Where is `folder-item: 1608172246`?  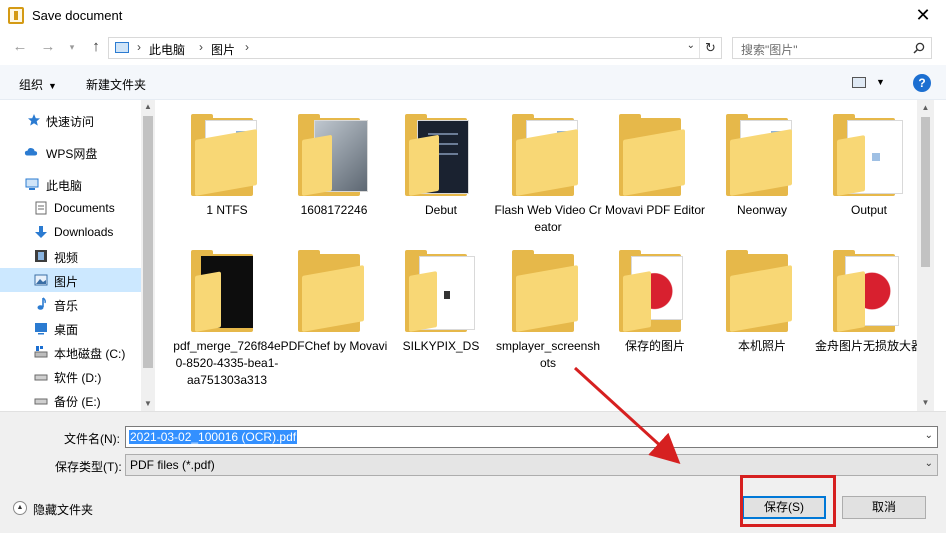 folder-item: 1608172246 is located at coordinates (334, 175).